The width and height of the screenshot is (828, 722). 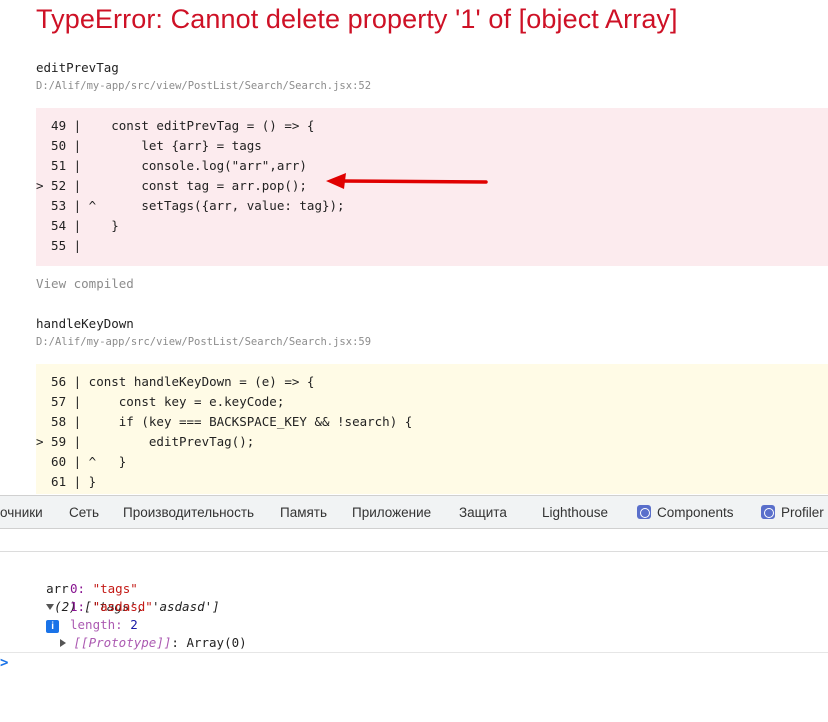 I want to click on code-line: 53 | ^ setTags({arr, value: tag});, so click(x=190, y=205).